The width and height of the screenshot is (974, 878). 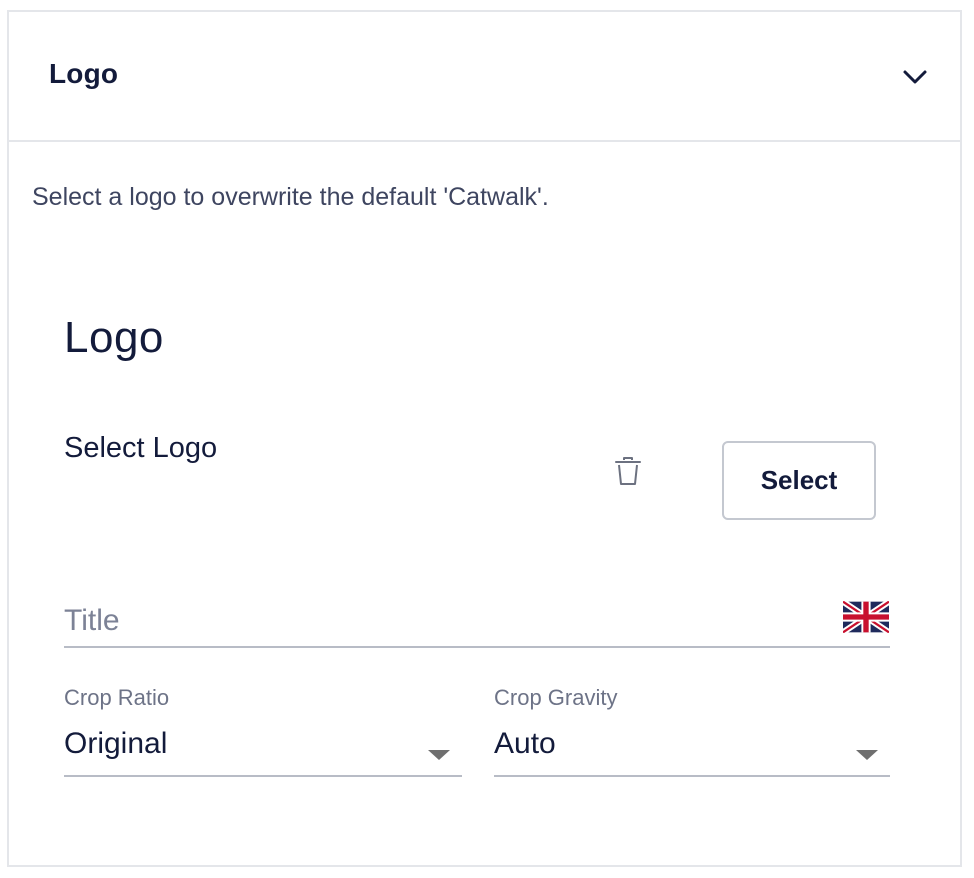 I want to click on crop-gravity-value: Auto, so click(x=525, y=743).